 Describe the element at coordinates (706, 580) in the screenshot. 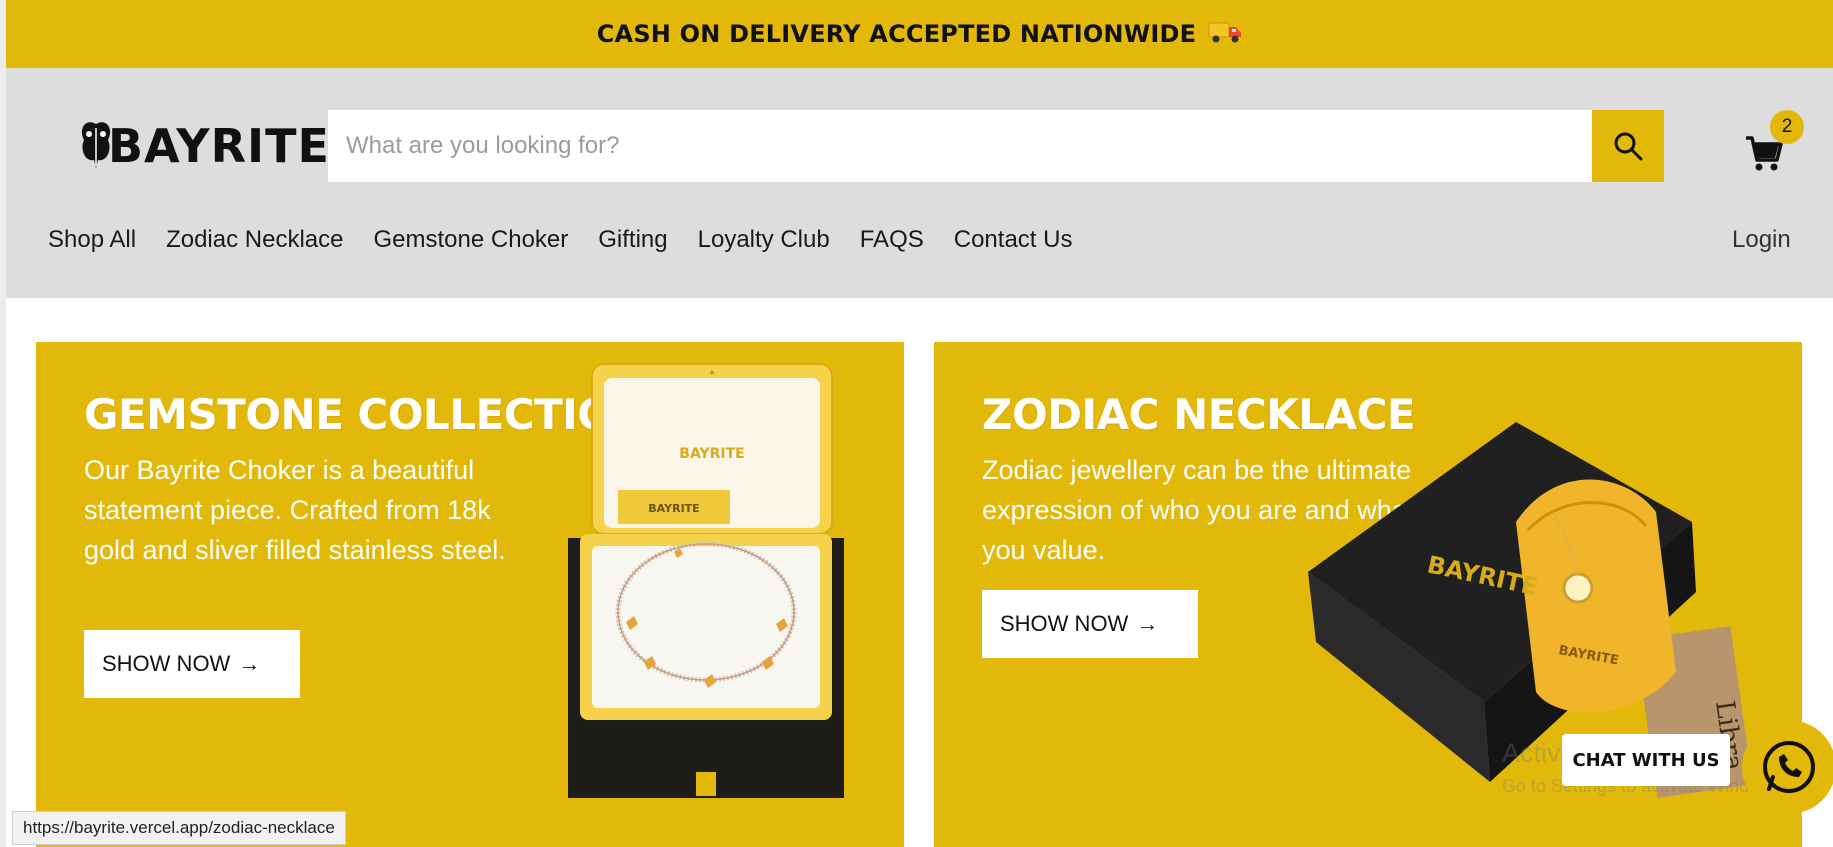

I see `choker-box-image: BAYRITE BAYRITE ✦` at that location.